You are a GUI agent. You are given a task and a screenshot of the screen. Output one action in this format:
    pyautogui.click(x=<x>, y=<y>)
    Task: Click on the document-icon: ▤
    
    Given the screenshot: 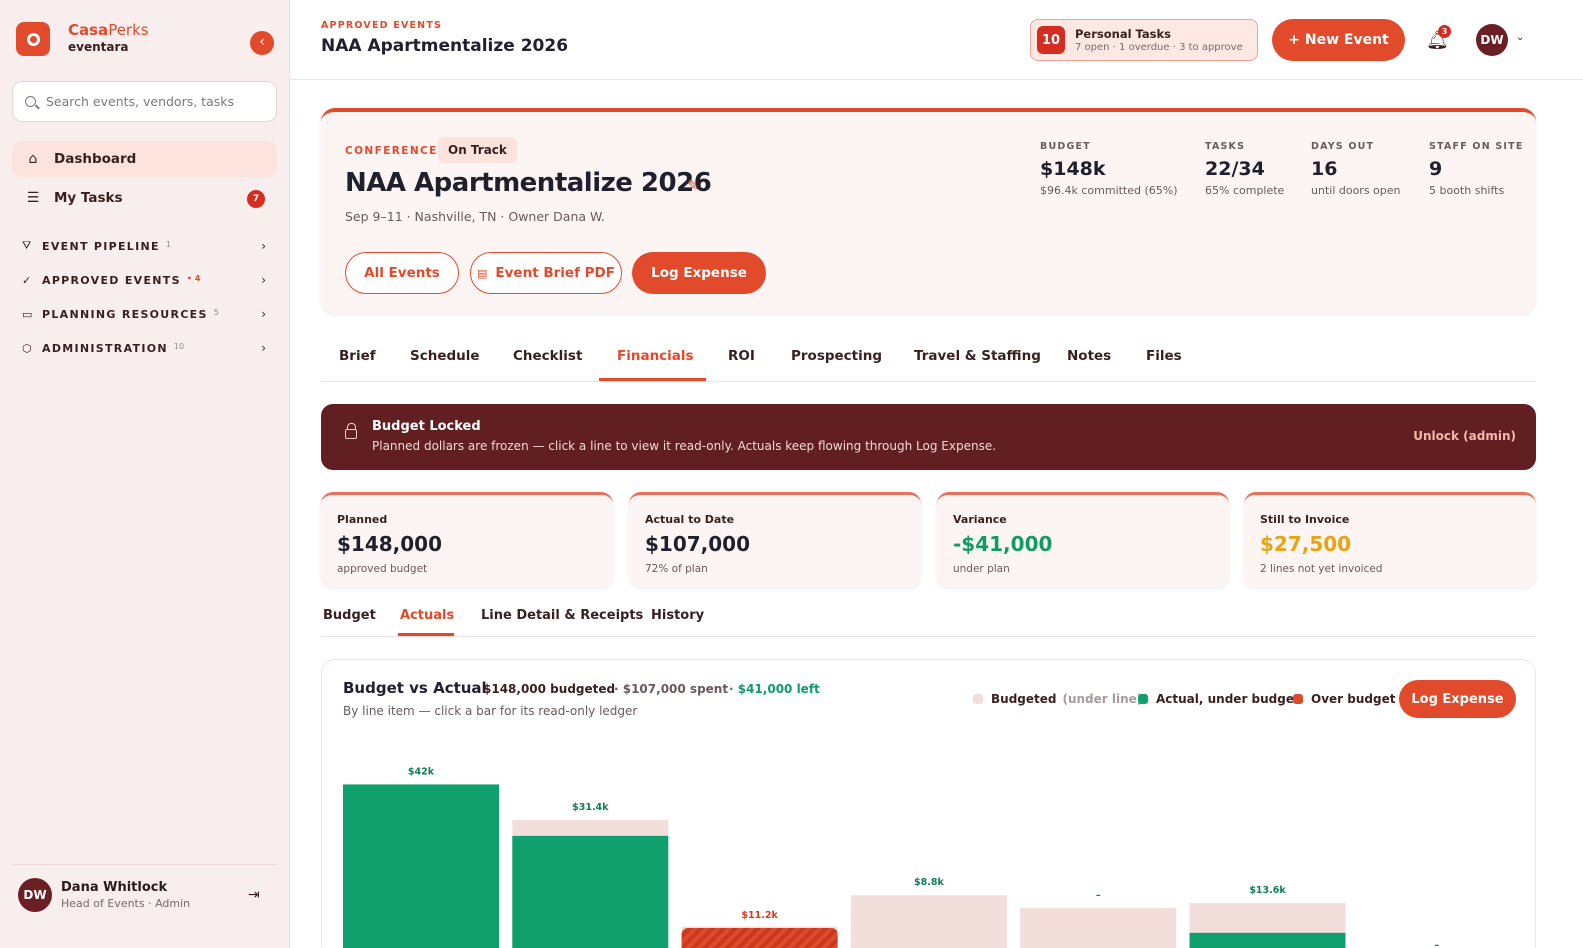 What is the action you would take?
    pyautogui.click(x=482, y=273)
    